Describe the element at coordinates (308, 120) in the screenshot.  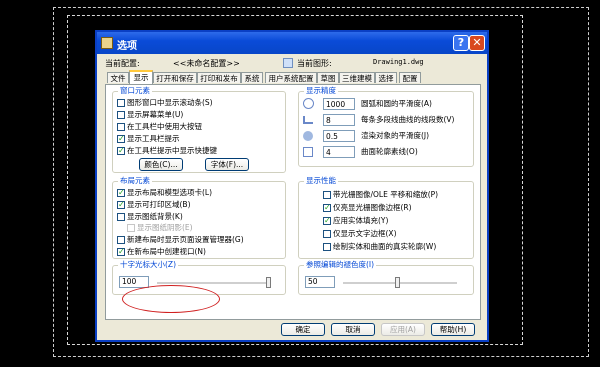
I see `polyline-icon` at that location.